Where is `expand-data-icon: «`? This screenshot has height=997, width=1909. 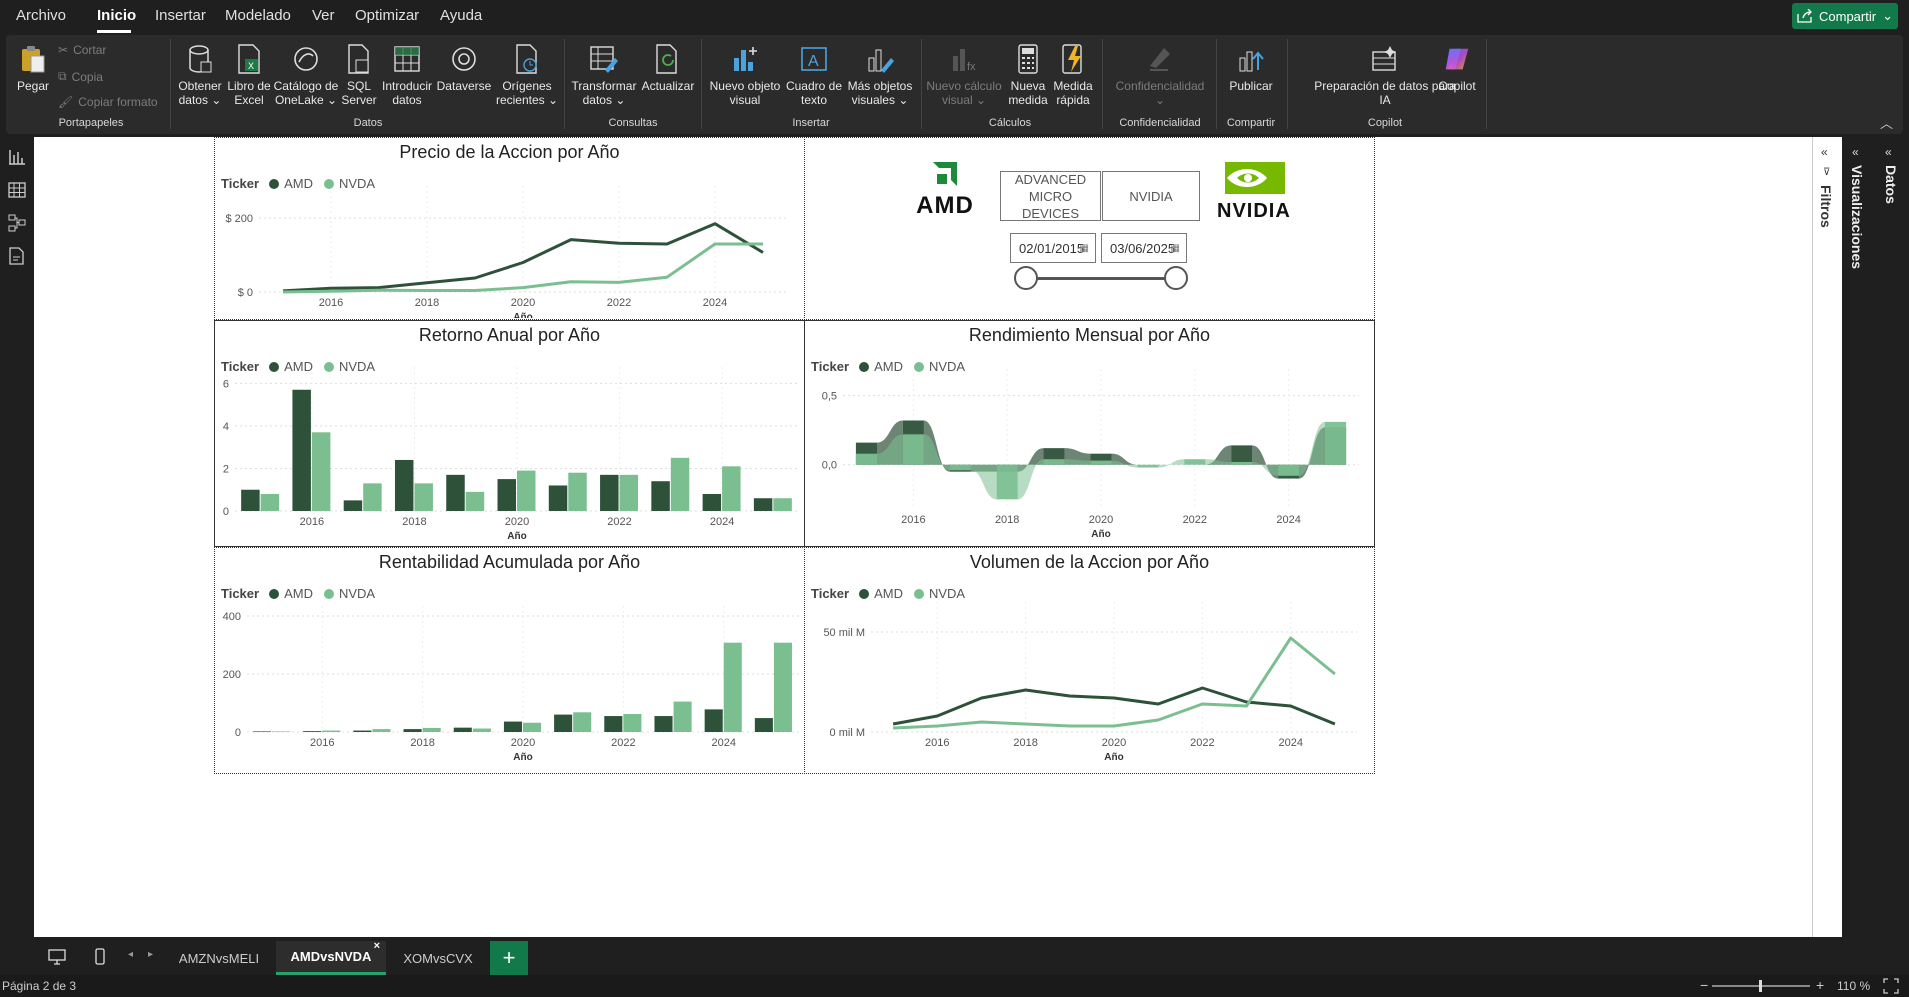 expand-data-icon: « is located at coordinates (1888, 152).